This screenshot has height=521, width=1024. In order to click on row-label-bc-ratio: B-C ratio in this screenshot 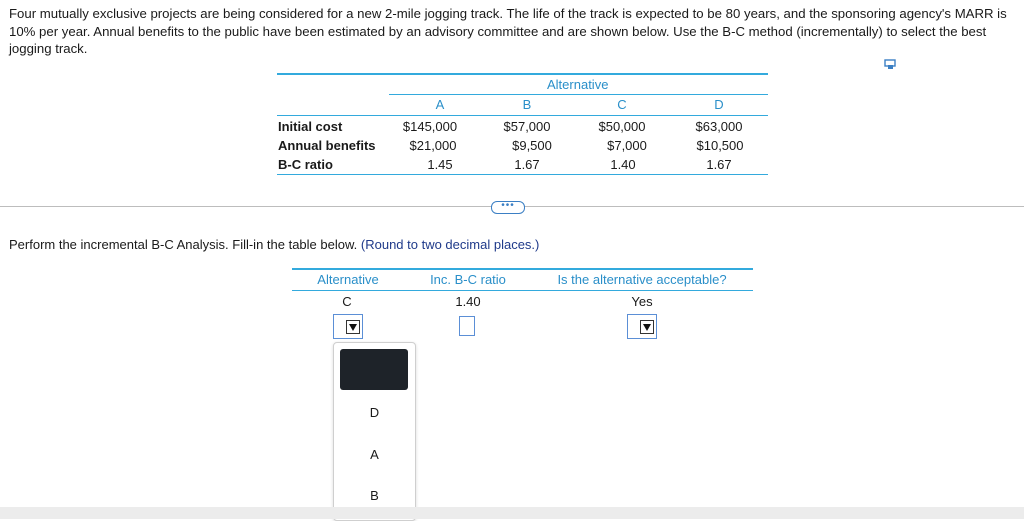, I will do `click(305, 164)`.